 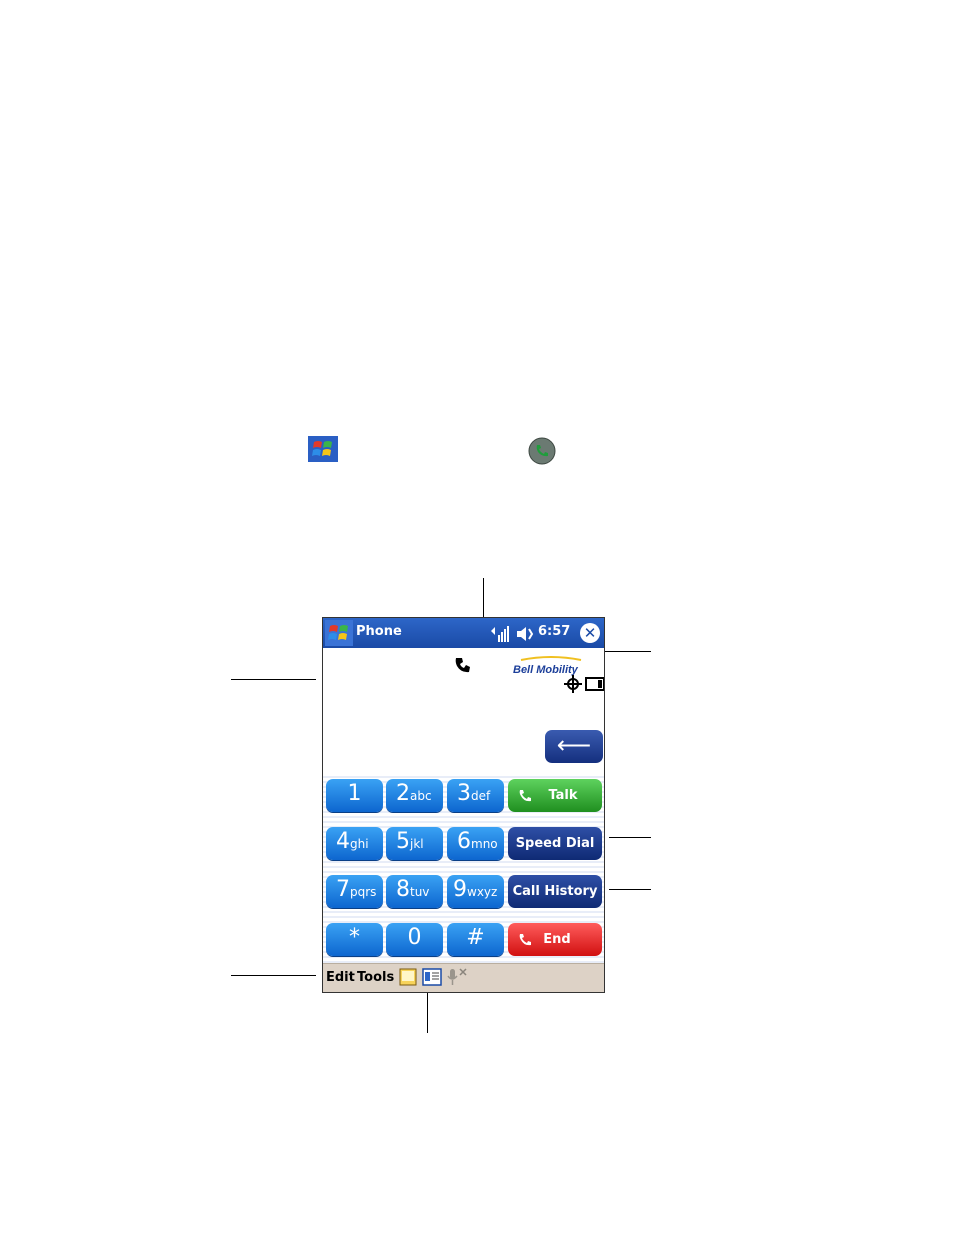 I want to click on close-button: ✕, so click(x=590, y=633).